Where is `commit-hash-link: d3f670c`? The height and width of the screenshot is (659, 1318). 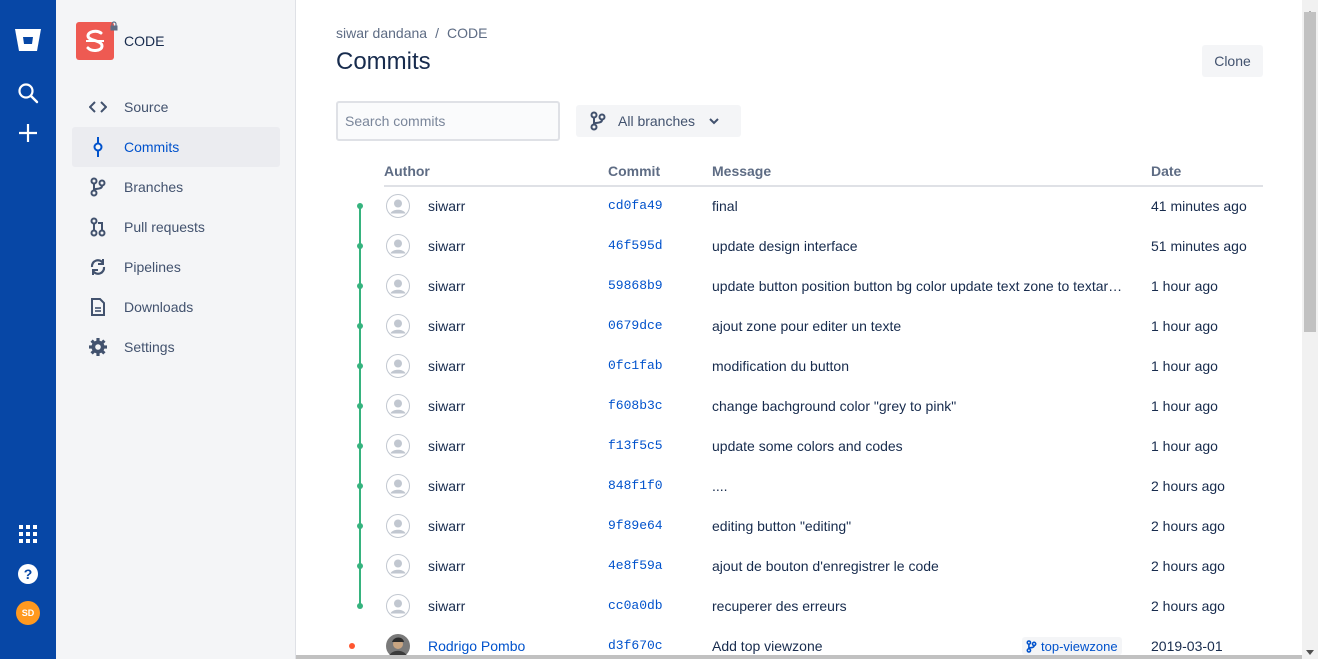
commit-hash-link: d3f670c is located at coordinates (635, 645).